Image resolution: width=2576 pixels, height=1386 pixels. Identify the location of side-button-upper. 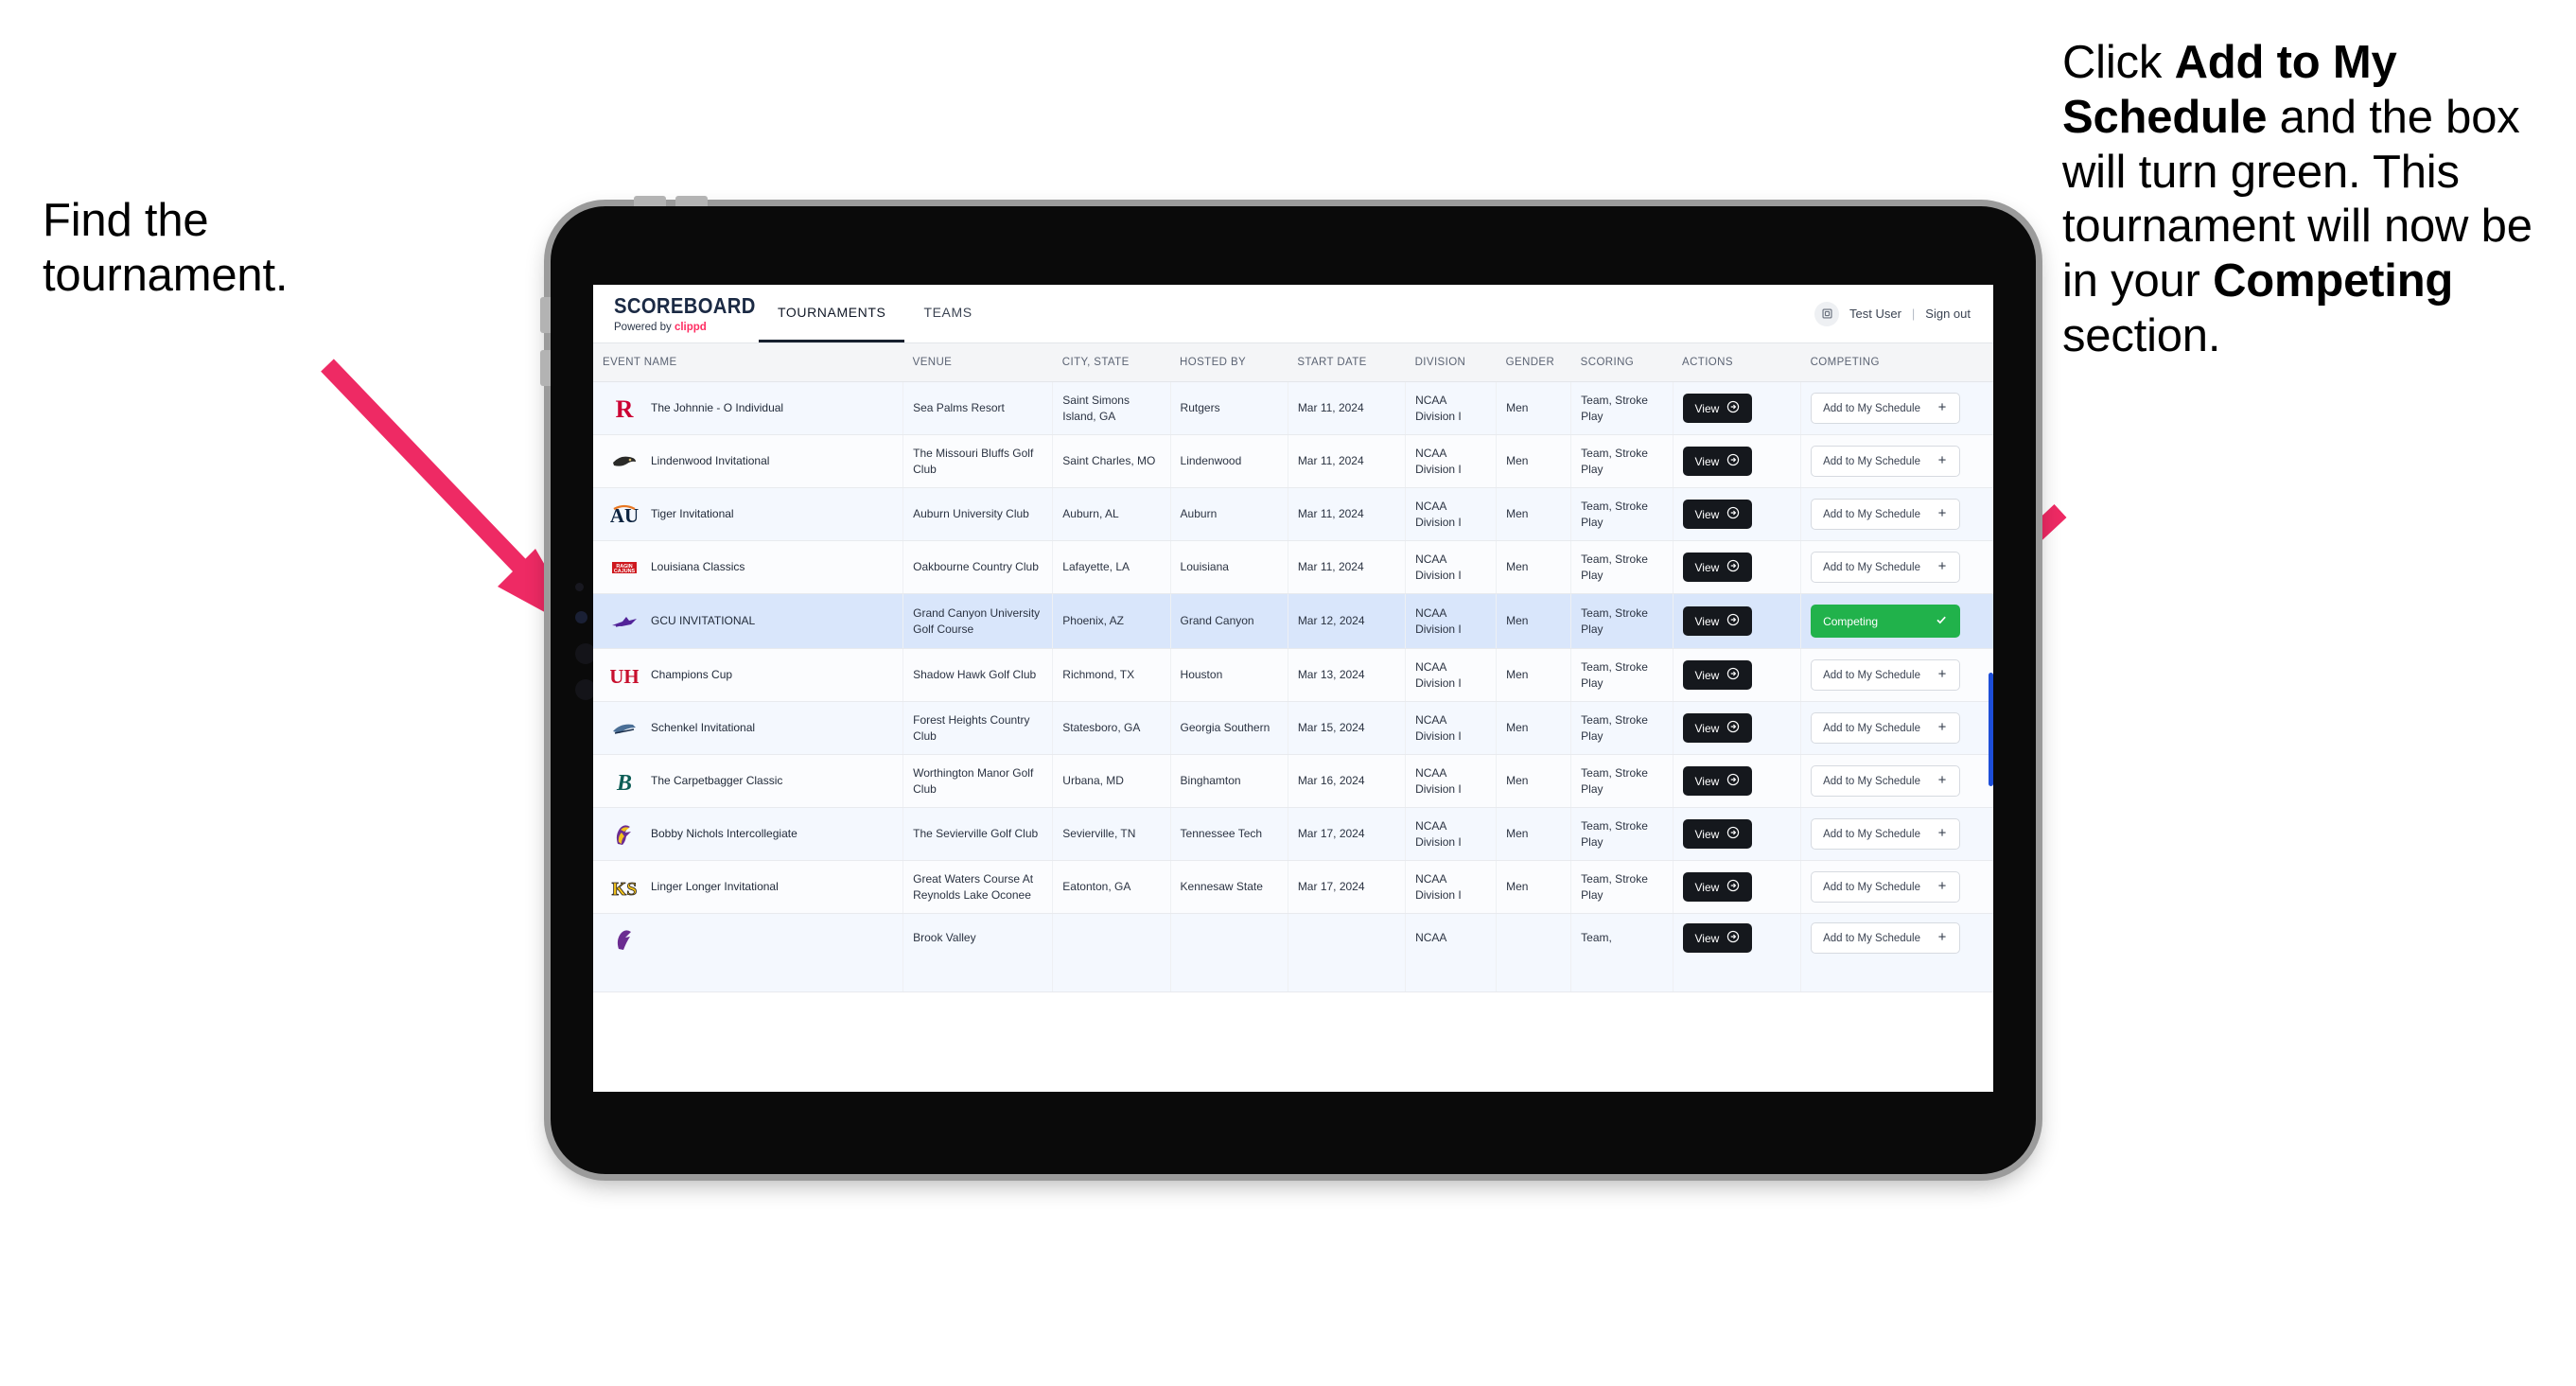
(546, 315).